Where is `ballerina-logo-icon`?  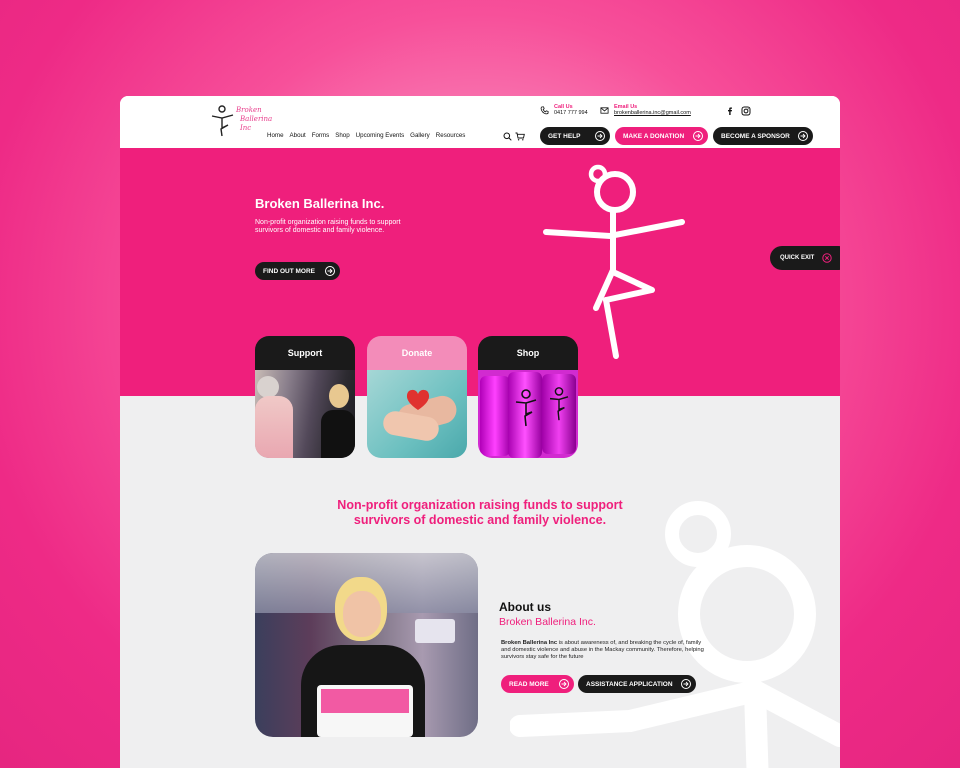
ballerina-logo-icon is located at coordinates (222, 121).